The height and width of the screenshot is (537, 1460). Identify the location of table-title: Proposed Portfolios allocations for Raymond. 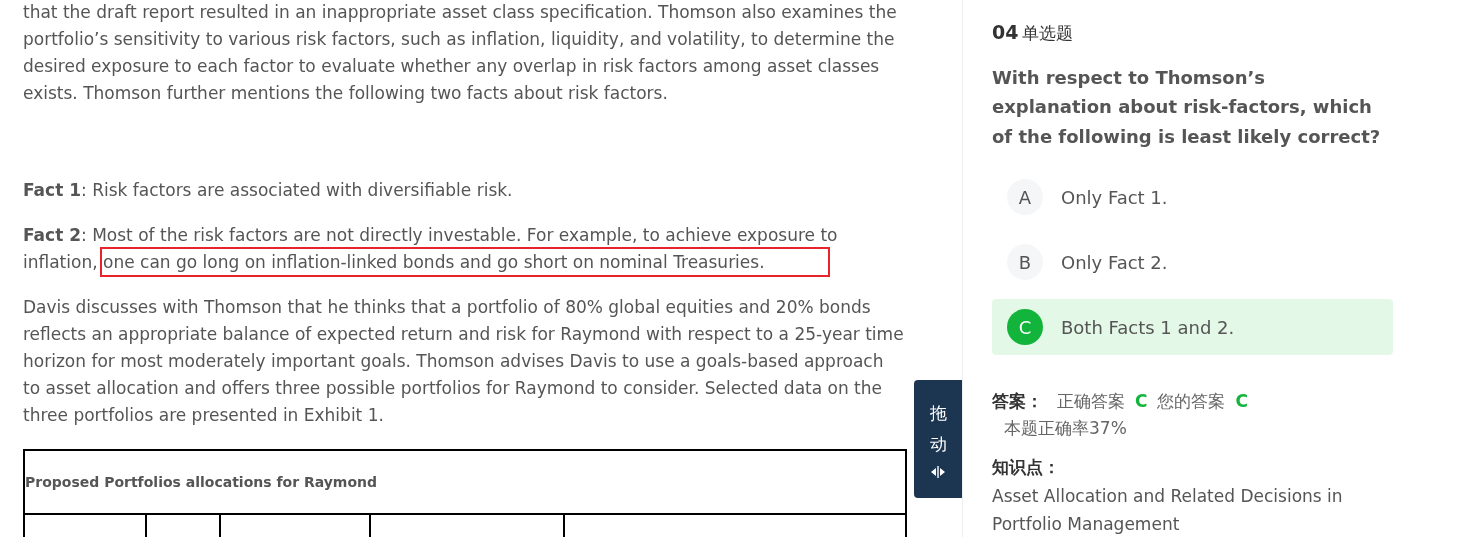
(465, 483).